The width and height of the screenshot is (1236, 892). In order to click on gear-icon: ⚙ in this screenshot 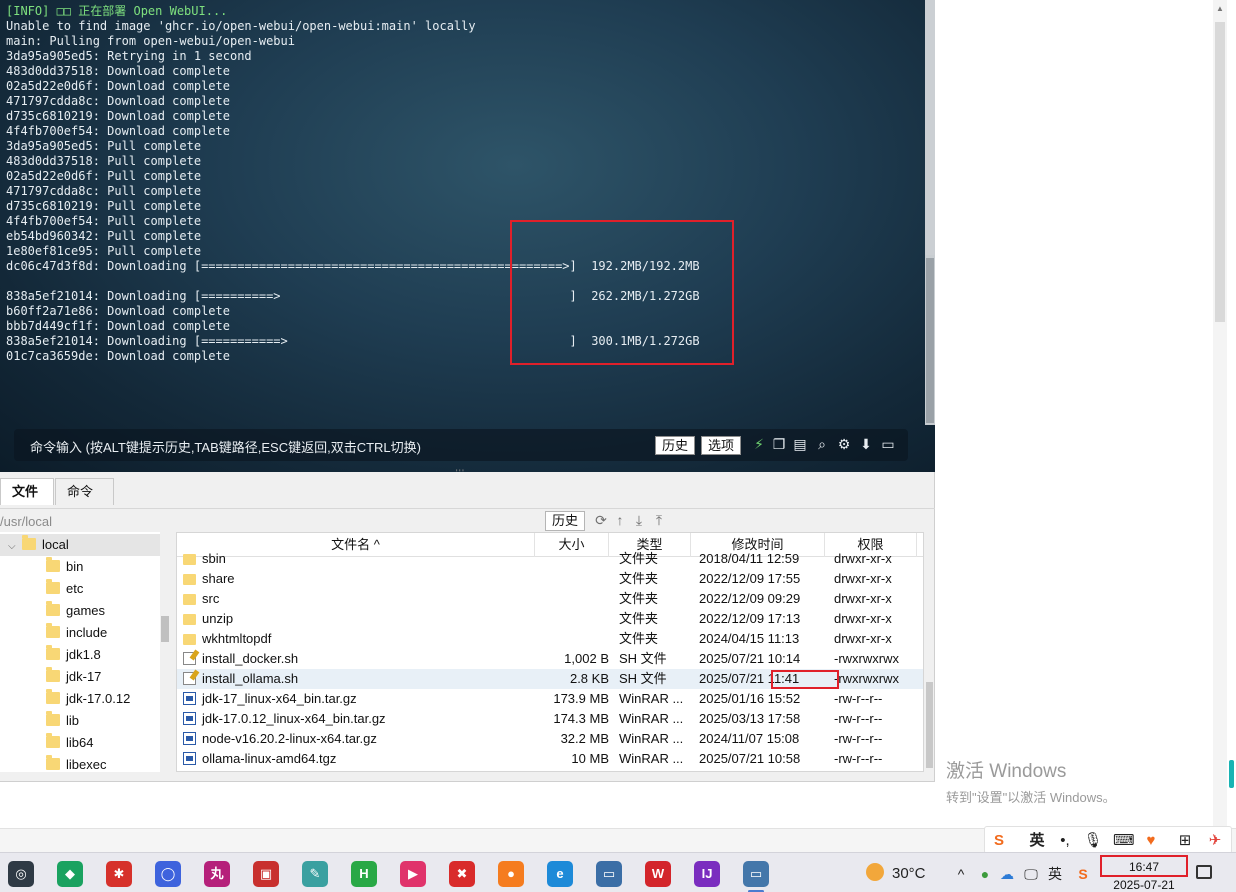, I will do `click(844, 444)`.